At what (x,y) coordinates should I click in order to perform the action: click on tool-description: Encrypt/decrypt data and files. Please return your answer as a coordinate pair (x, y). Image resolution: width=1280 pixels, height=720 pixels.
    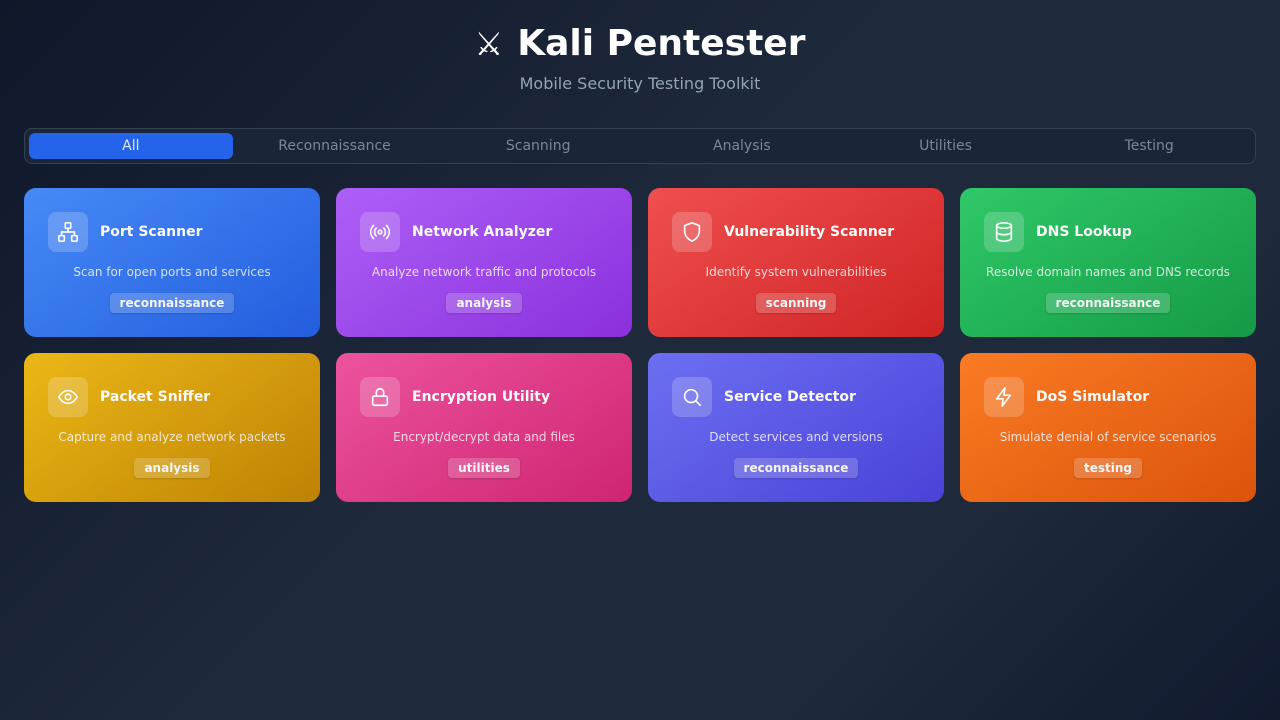
    Looking at the image, I should click on (484, 437).